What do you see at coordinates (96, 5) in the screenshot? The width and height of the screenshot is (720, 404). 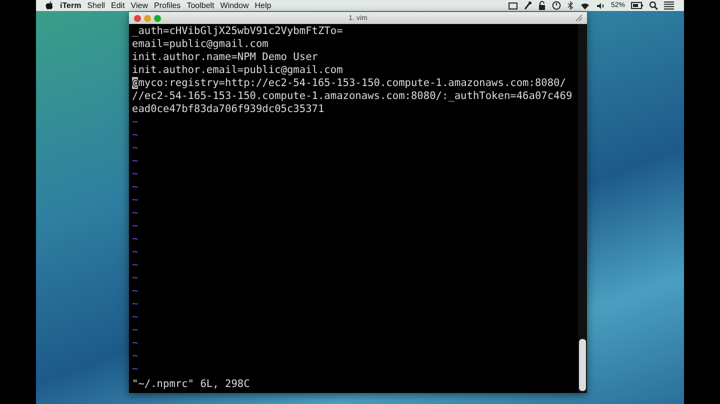 I see `menu-item: Shell` at bounding box center [96, 5].